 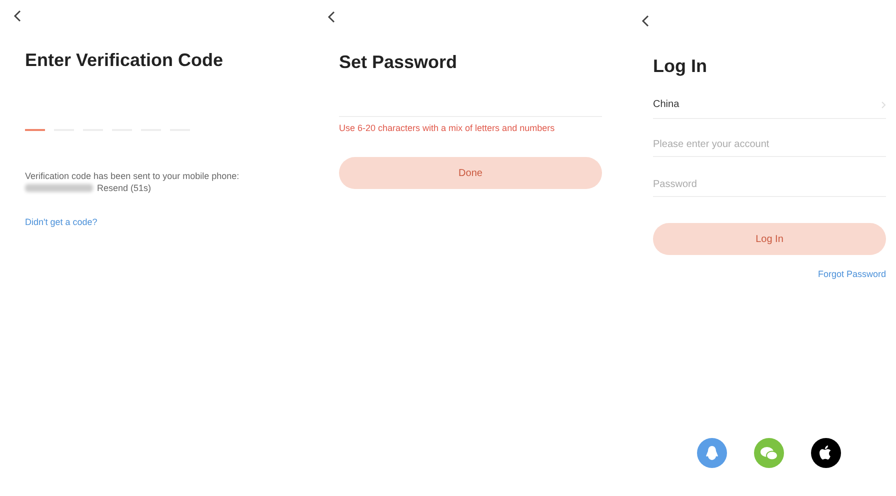 I want to click on password-field: Password, so click(x=769, y=188).